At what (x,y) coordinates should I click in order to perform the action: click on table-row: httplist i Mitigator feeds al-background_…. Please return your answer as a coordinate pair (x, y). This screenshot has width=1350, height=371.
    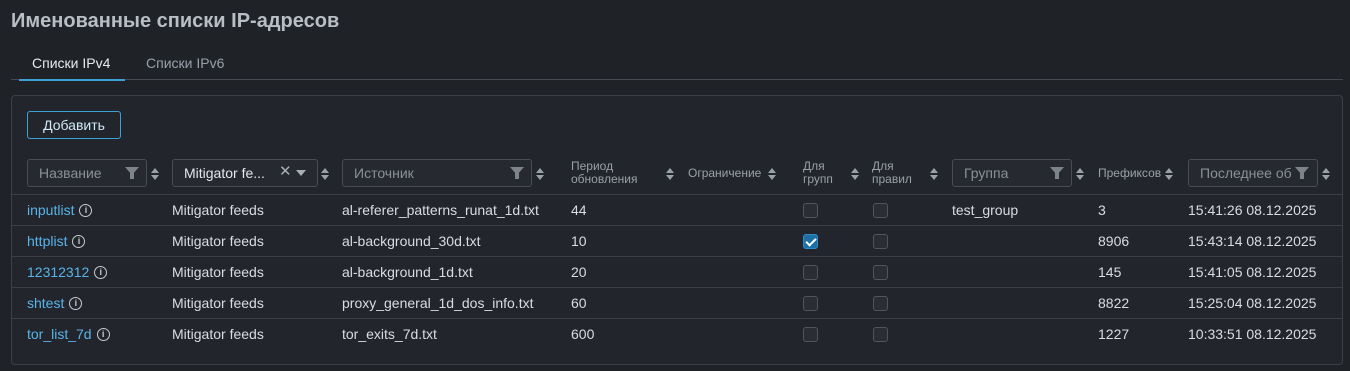
    Looking at the image, I should click on (677, 240).